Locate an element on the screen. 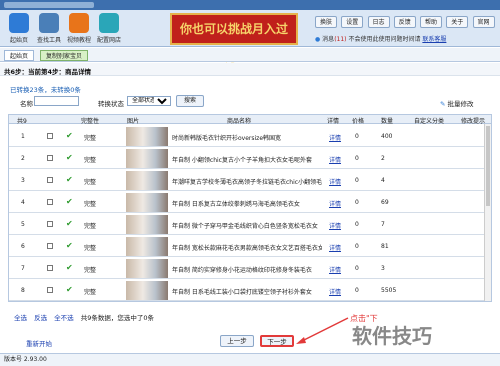 The height and width of the screenshot is (366, 500). find-tool: 查找工具 is located at coordinates (49, 28).